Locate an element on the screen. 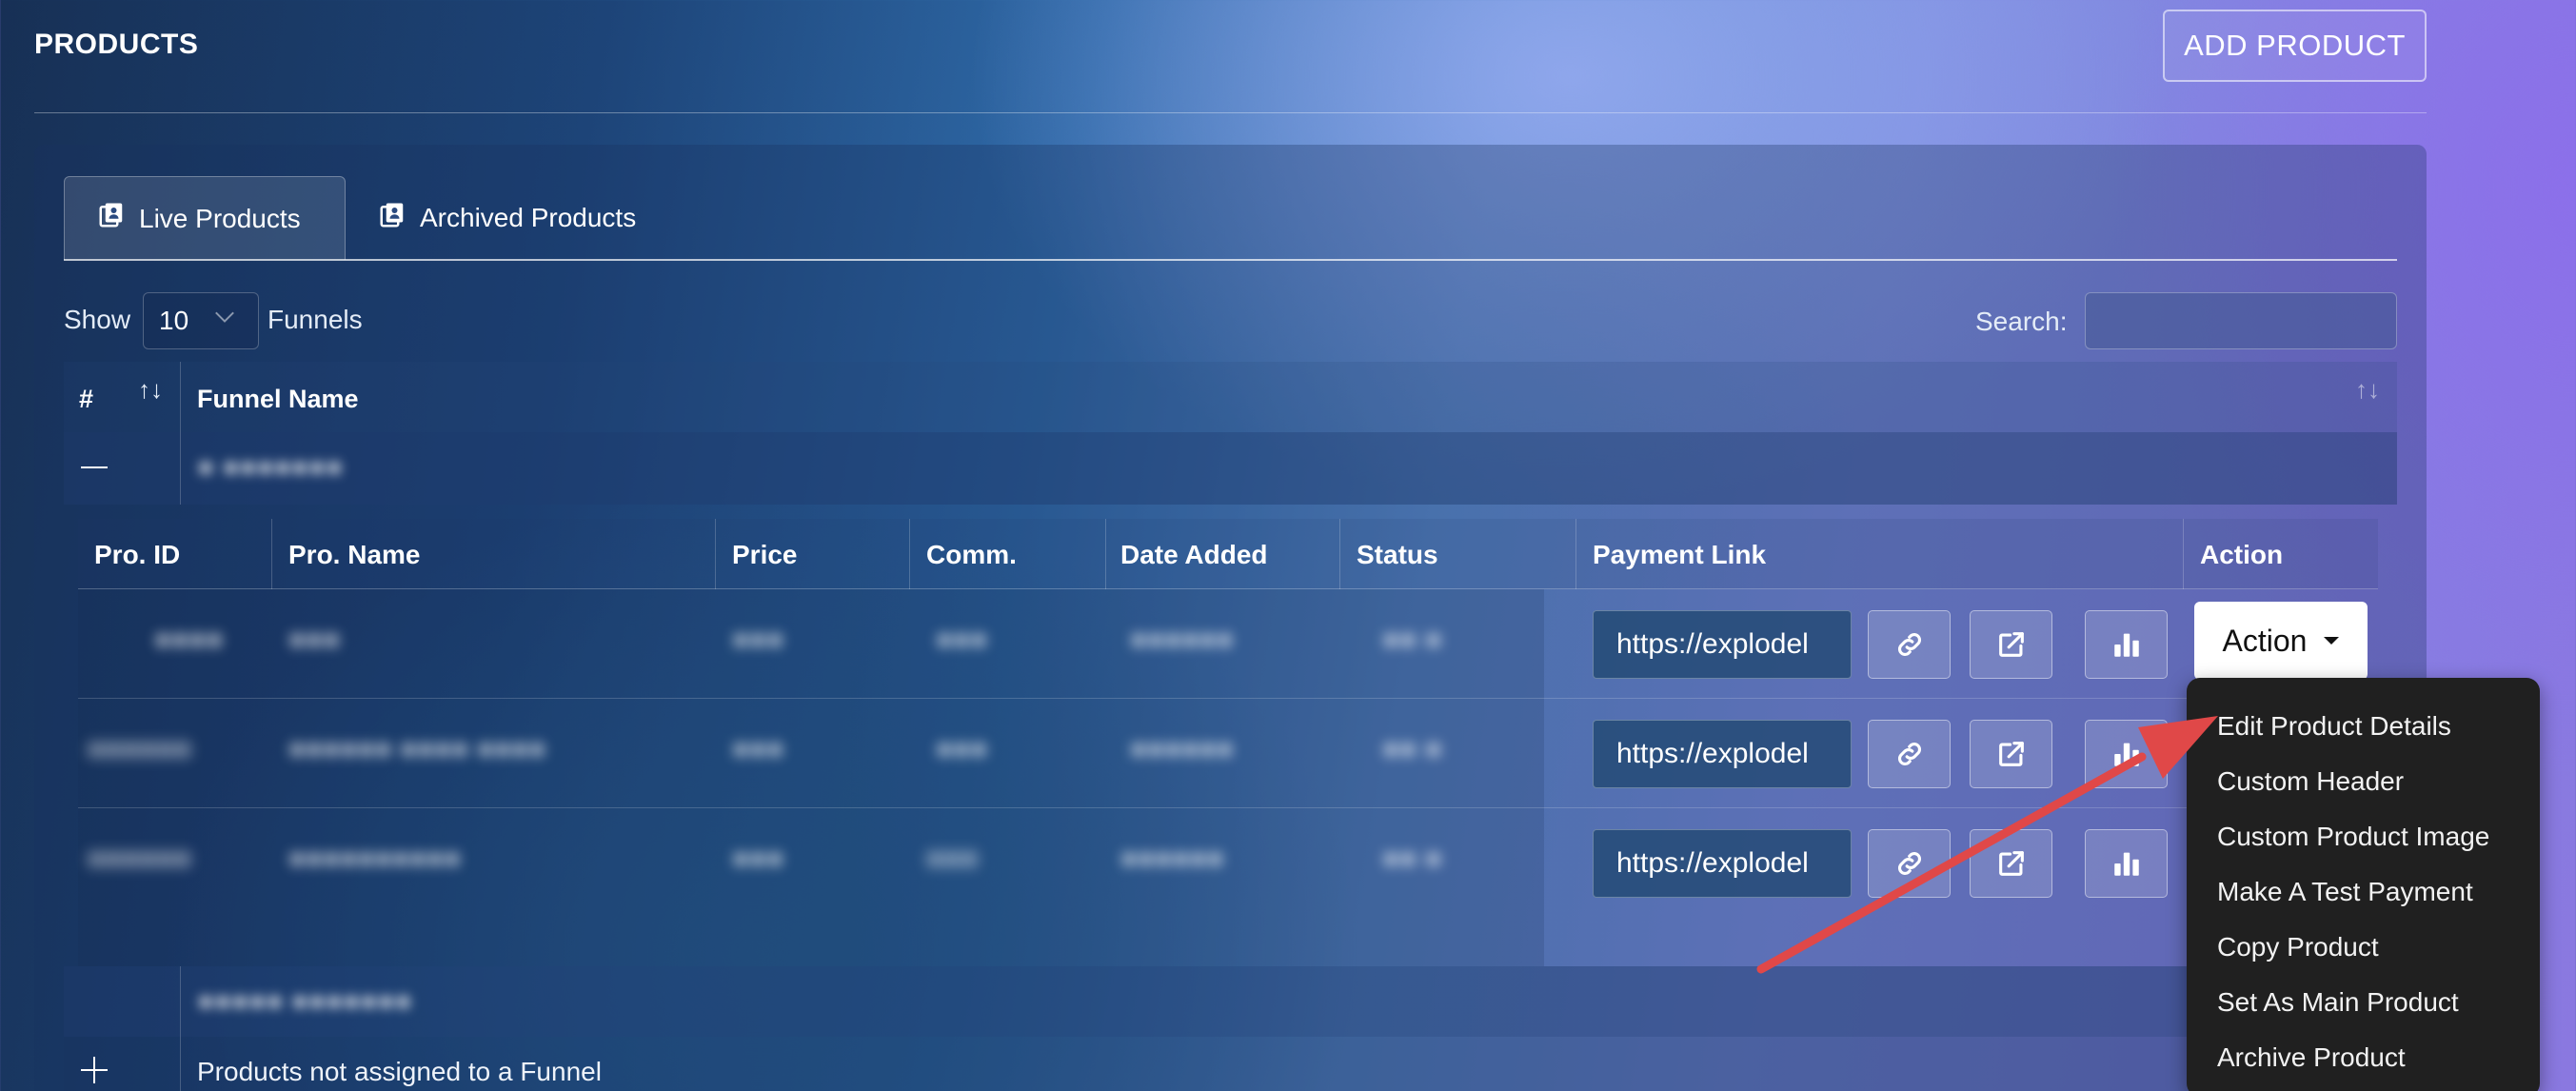  page-size-value: 10 is located at coordinates (174, 320).